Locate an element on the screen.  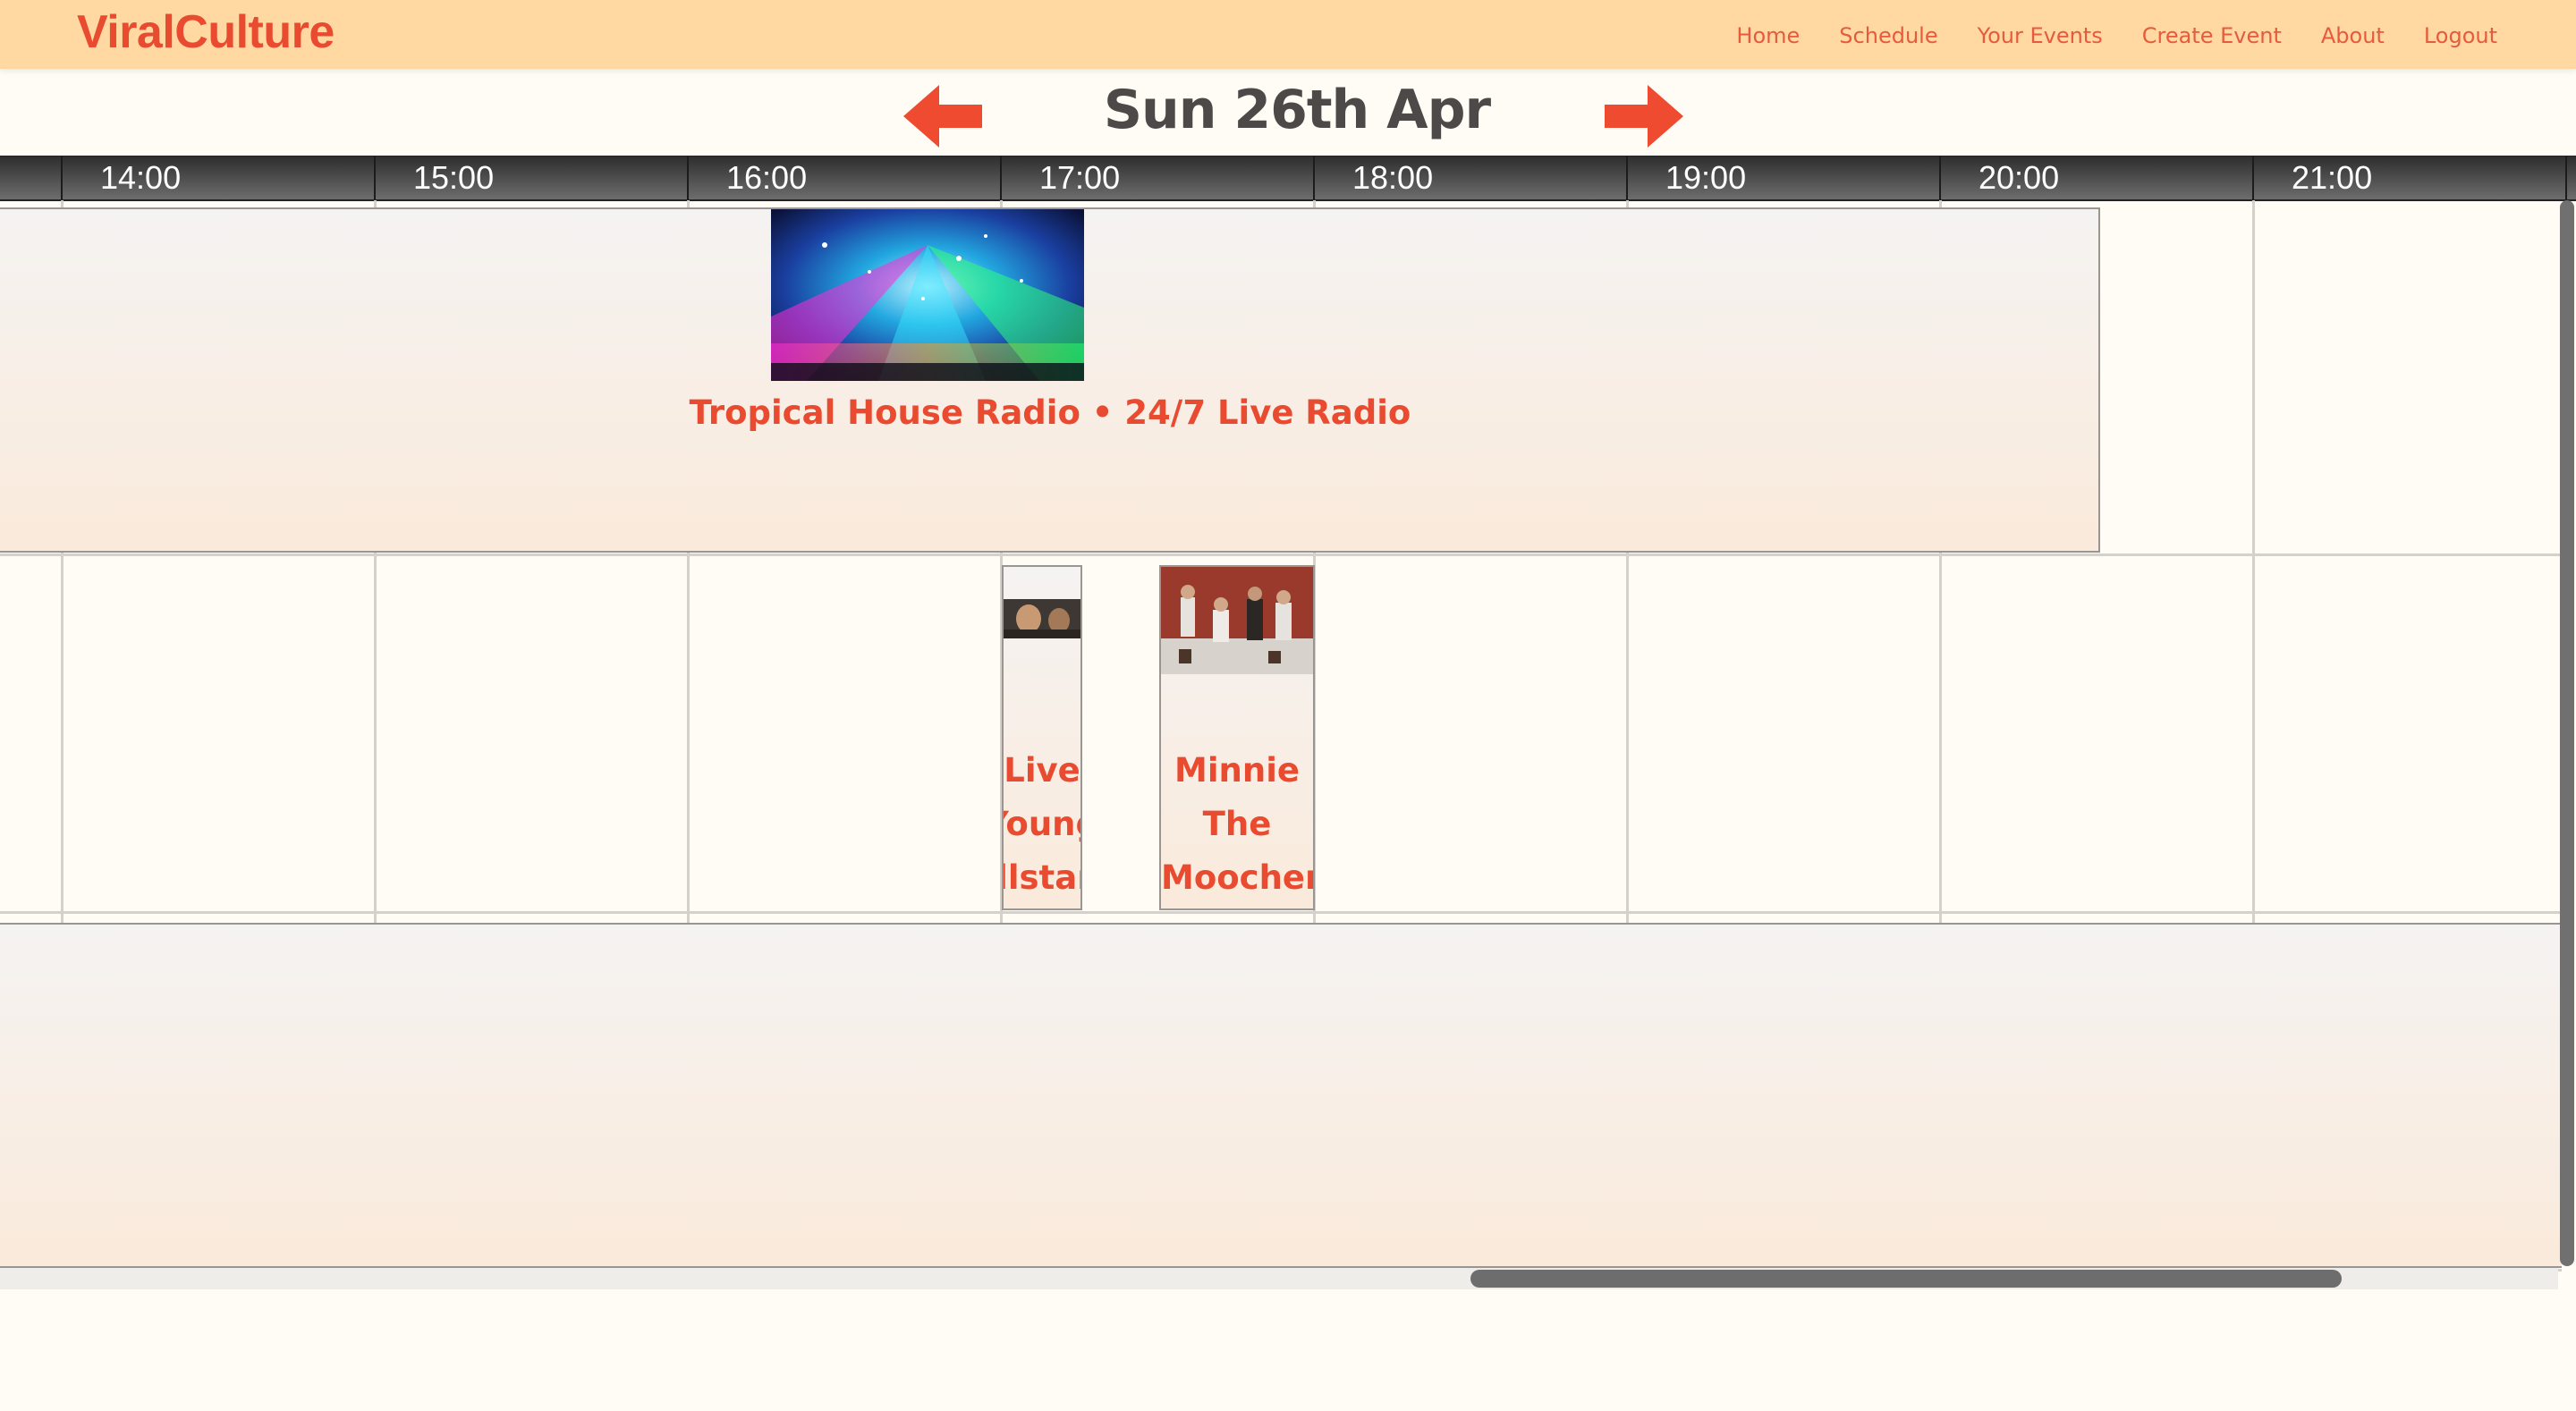
event-card: Live Young Allstars is located at coordinates (1042, 737).